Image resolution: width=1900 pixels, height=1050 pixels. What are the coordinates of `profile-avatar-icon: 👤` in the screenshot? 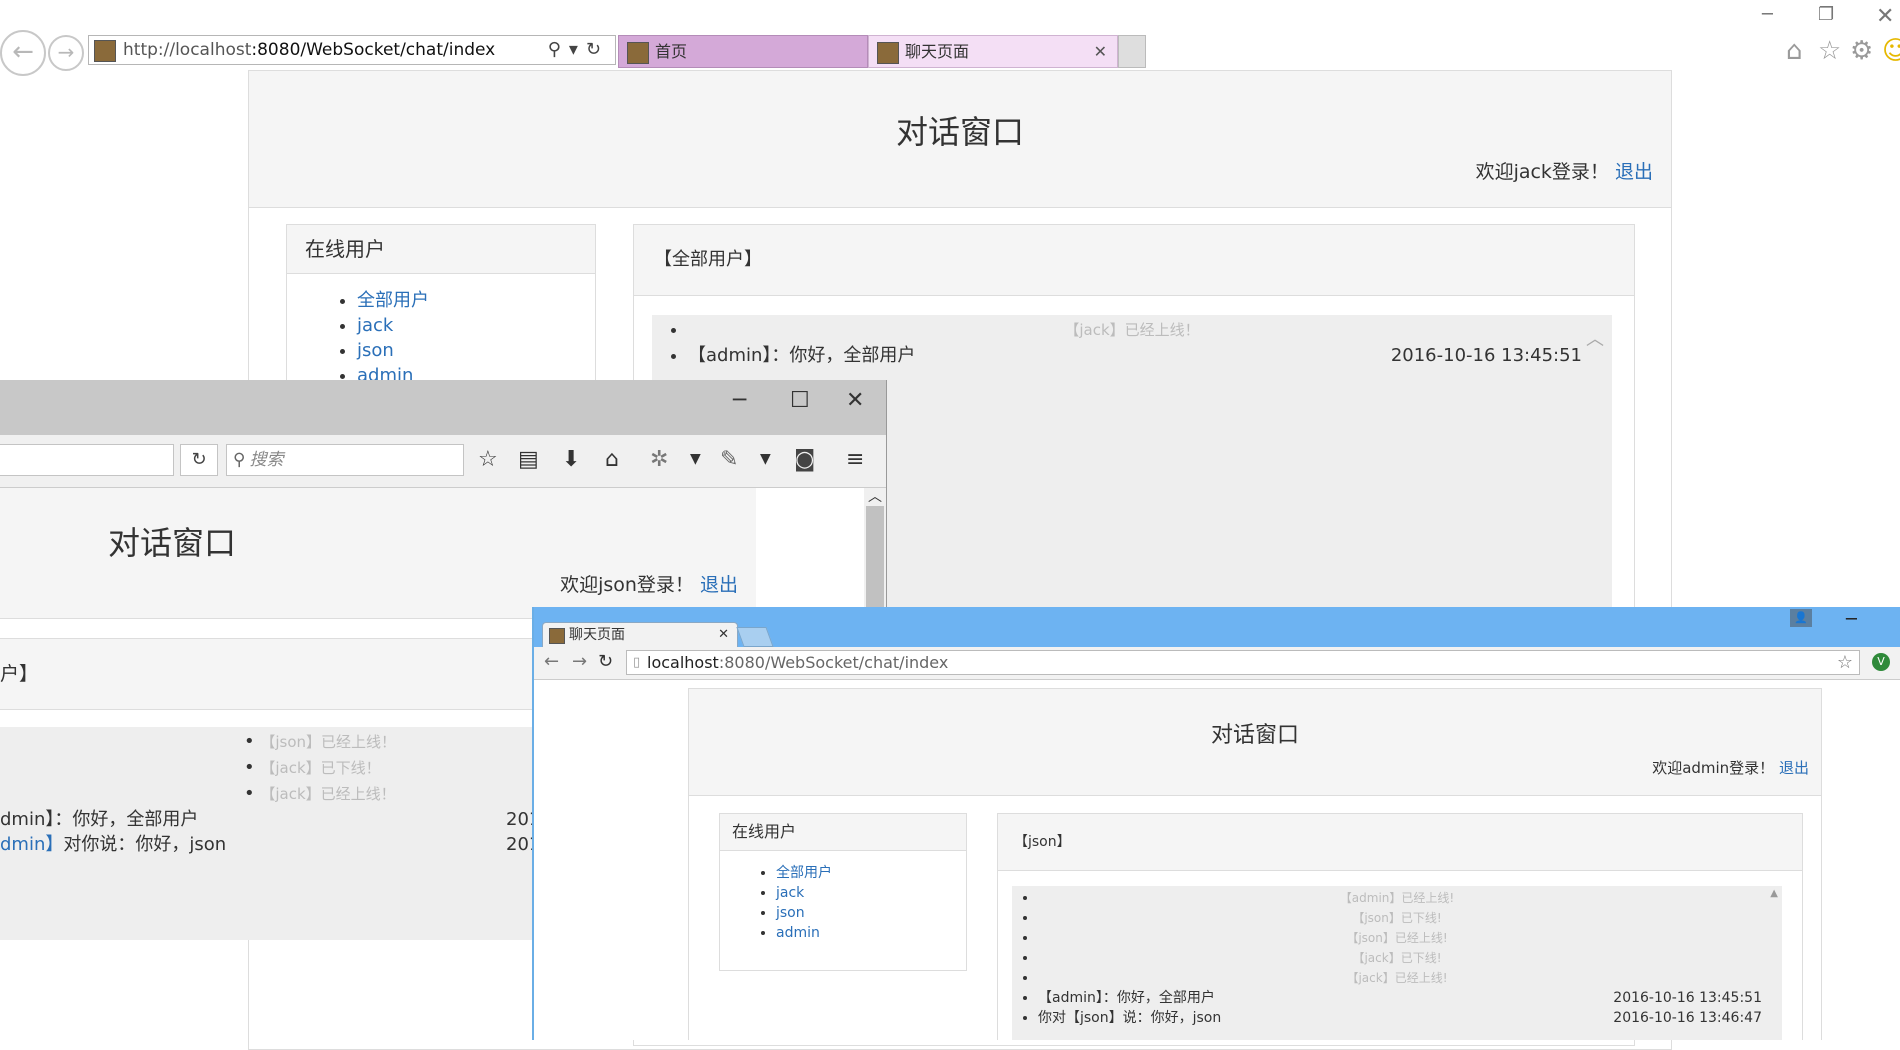 It's located at (1801, 618).